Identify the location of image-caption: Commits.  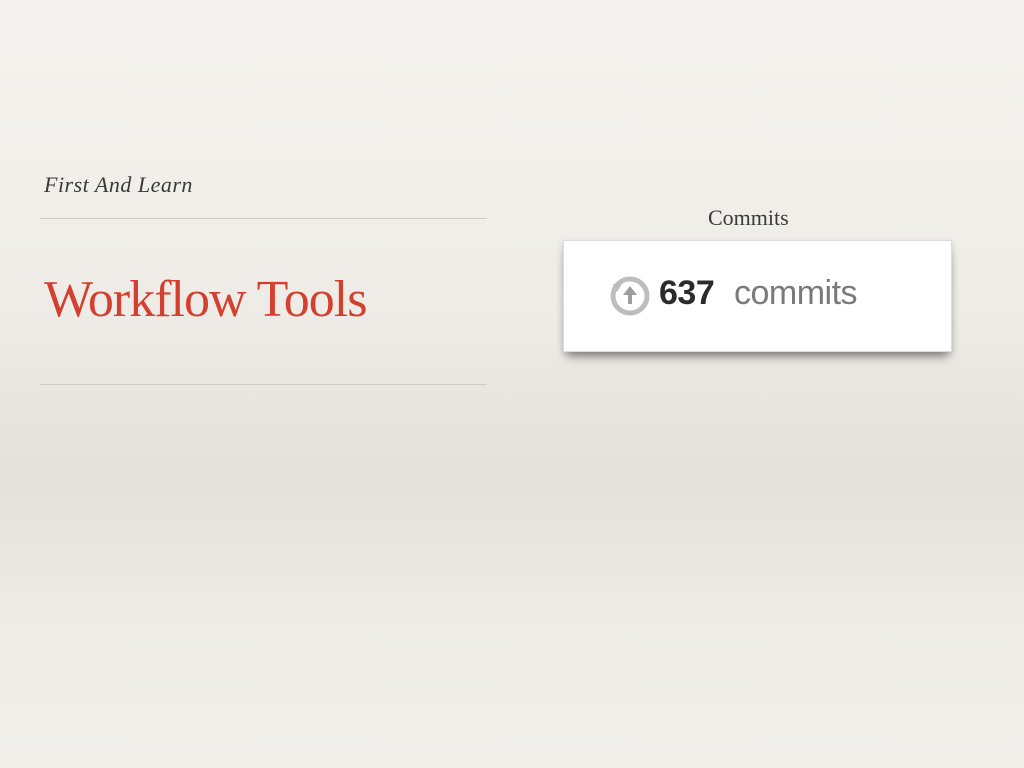
(748, 217).